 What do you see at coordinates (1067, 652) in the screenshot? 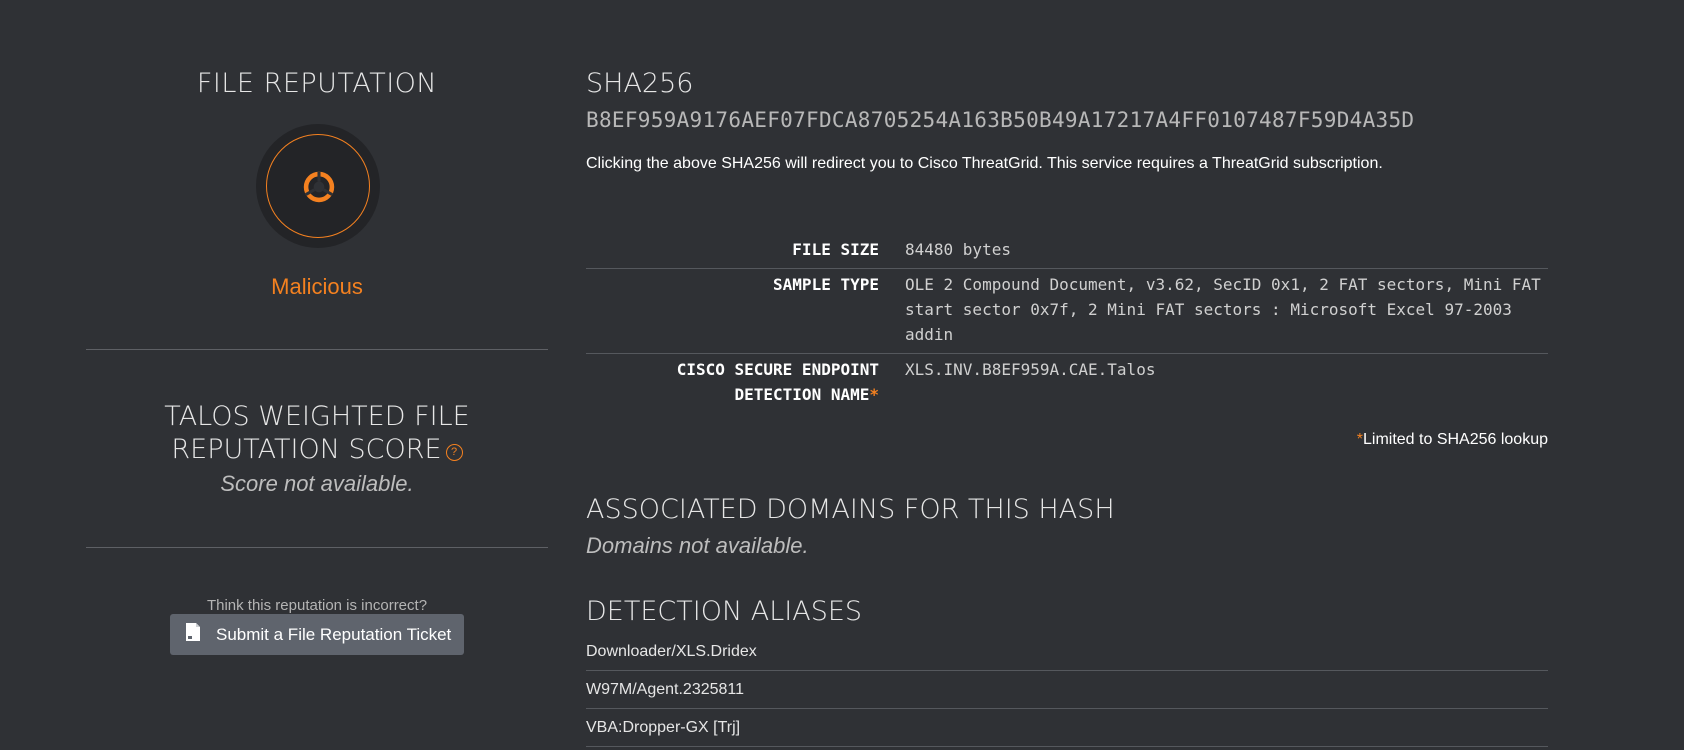
I see `list-item: Downloader/XLS.Dridex` at bounding box center [1067, 652].